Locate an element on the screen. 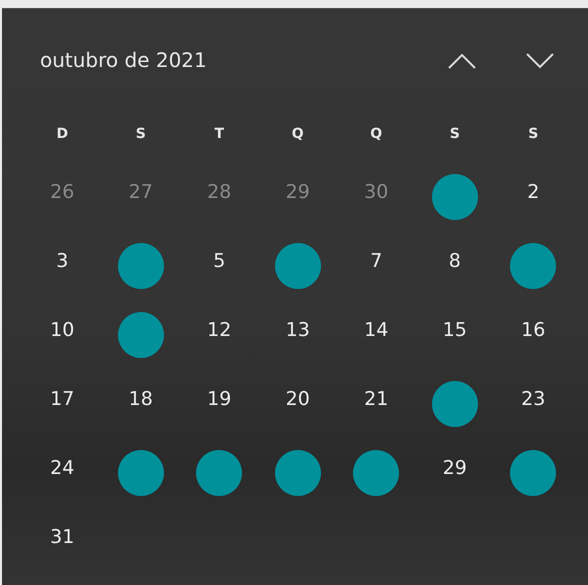 This screenshot has height=585, width=588. chevron-down-icon is located at coordinates (540, 61).